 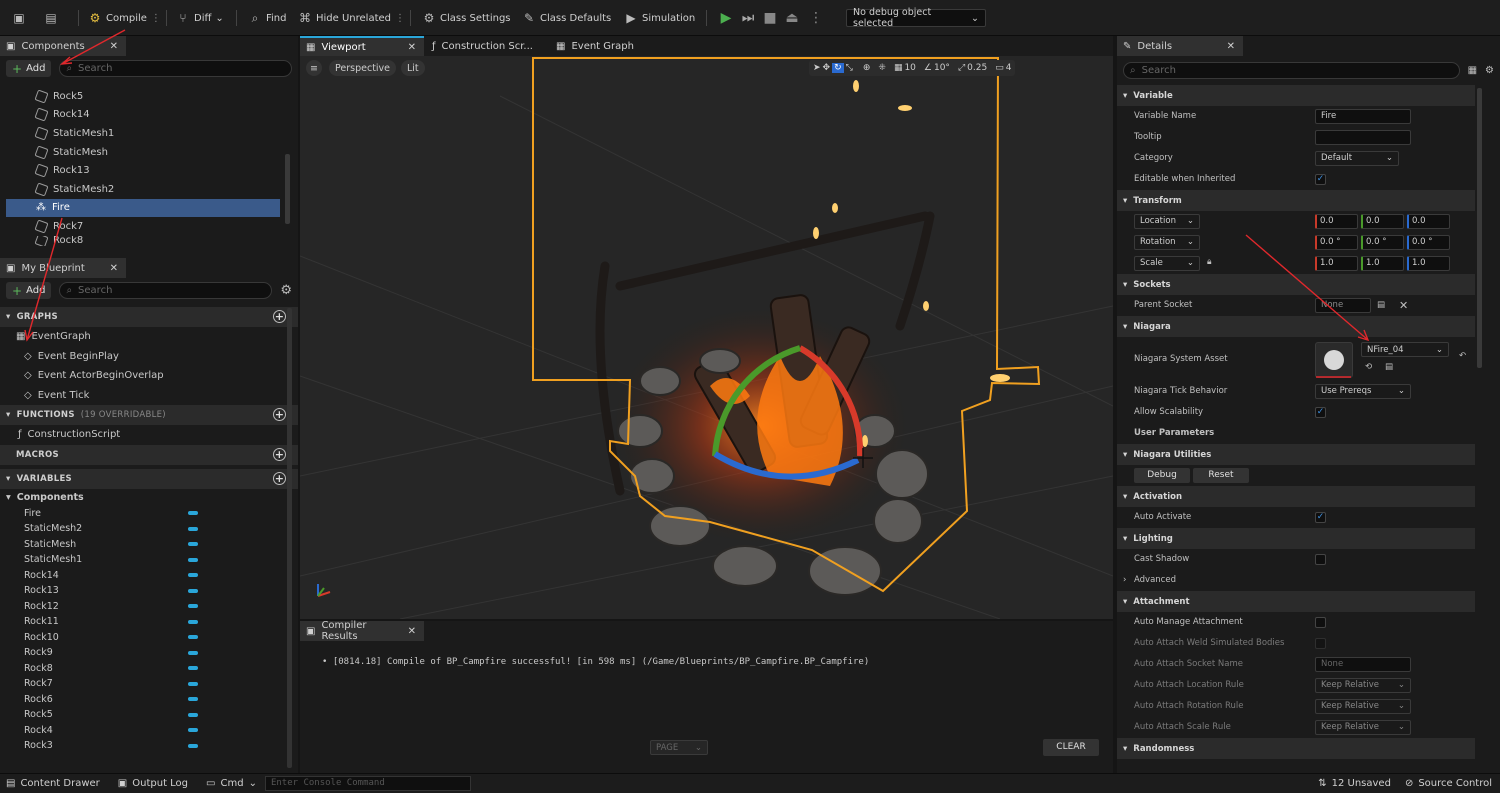 I want to click on variable-item: Rock4, so click(x=149, y=731).